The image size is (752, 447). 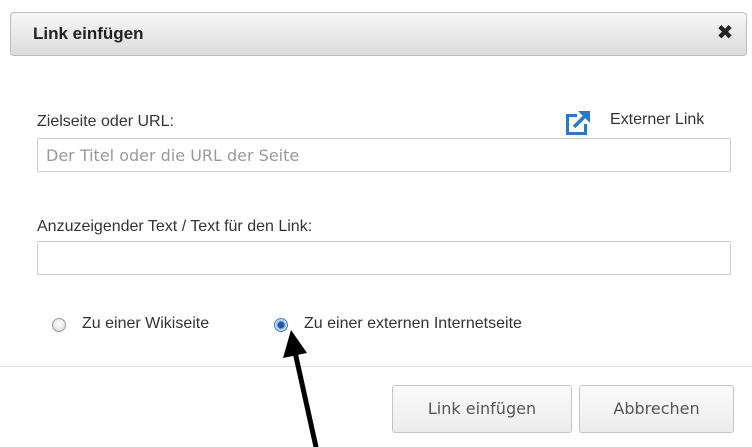 I want to click on radio-external-page-label: Zu einer externen Internetseite, so click(x=413, y=324).